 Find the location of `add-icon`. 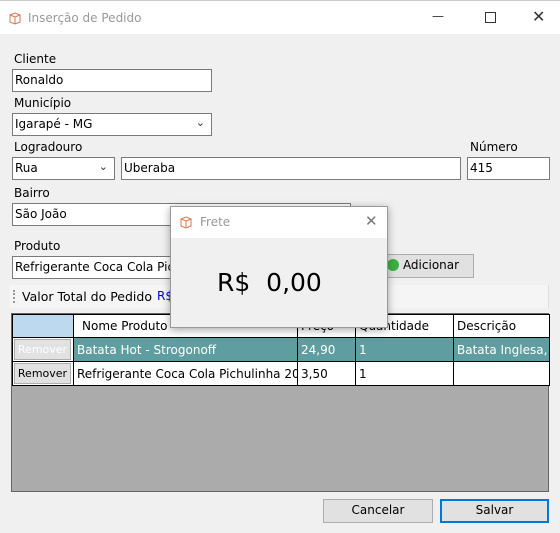

add-icon is located at coordinates (392, 265).